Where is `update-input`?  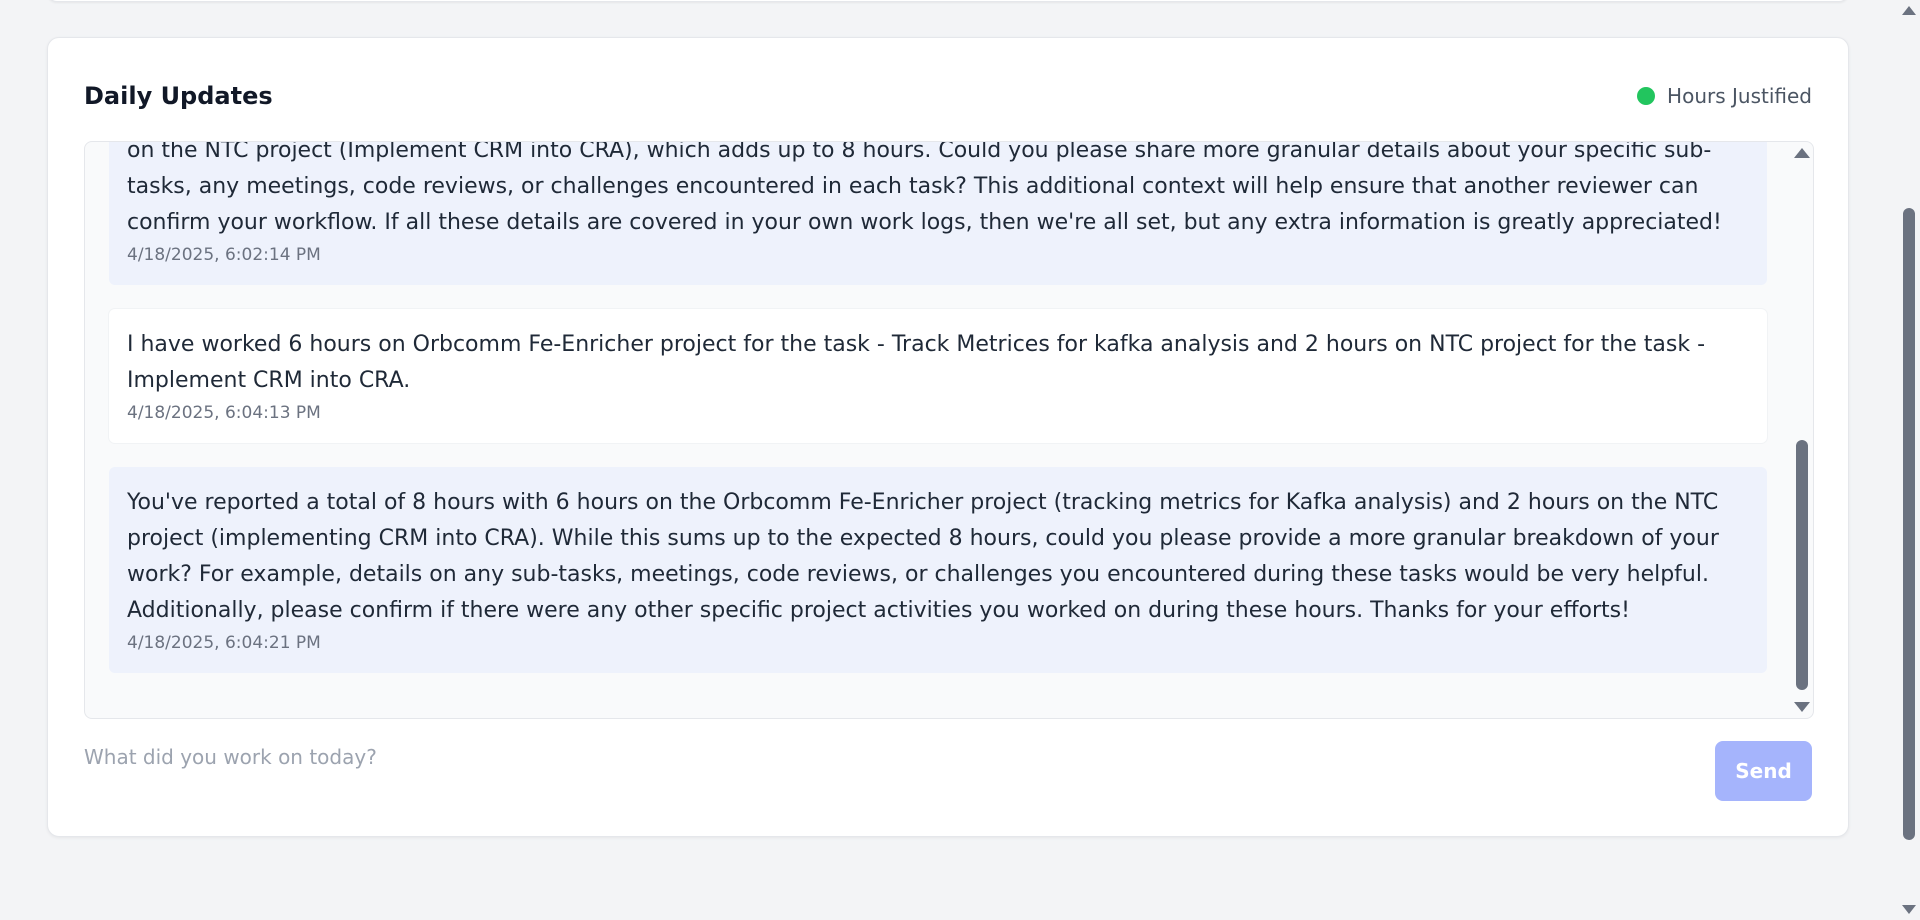
update-input is located at coordinates (899, 757).